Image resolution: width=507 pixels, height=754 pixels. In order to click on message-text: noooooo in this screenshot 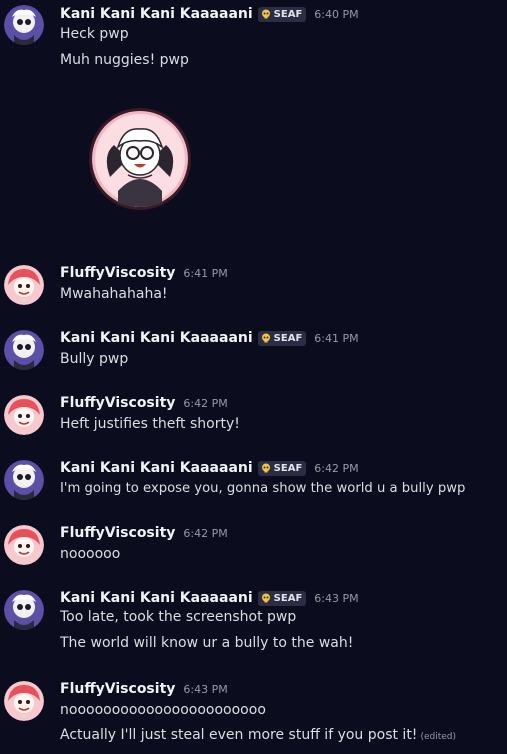, I will do `click(90, 554)`.